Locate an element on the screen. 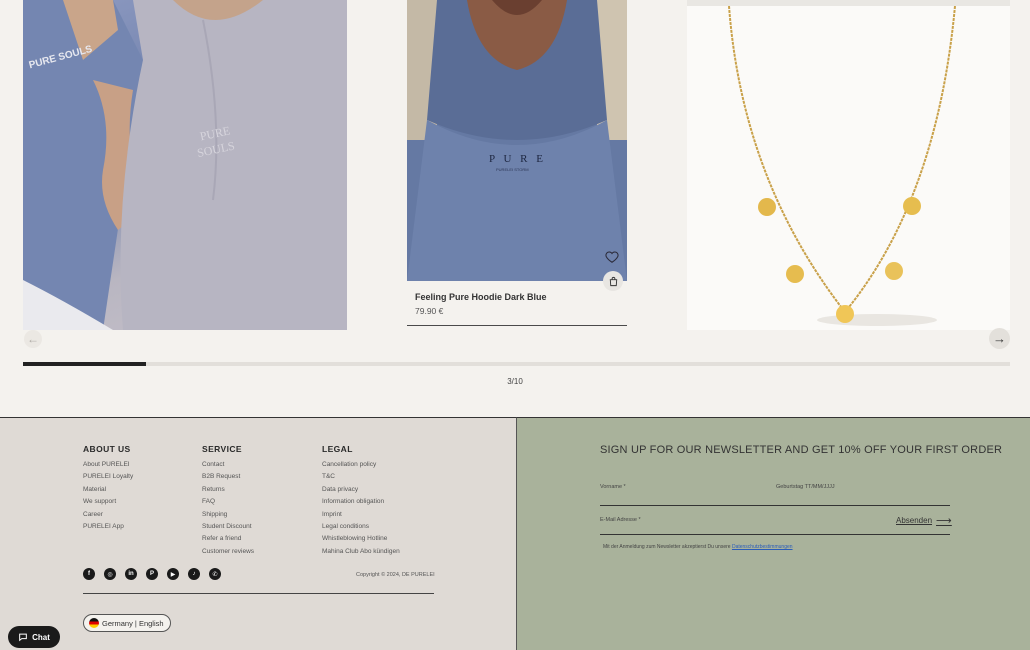 This screenshot has width=1030, height=650. language-selector: Germany | English is located at coordinates (127, 623).